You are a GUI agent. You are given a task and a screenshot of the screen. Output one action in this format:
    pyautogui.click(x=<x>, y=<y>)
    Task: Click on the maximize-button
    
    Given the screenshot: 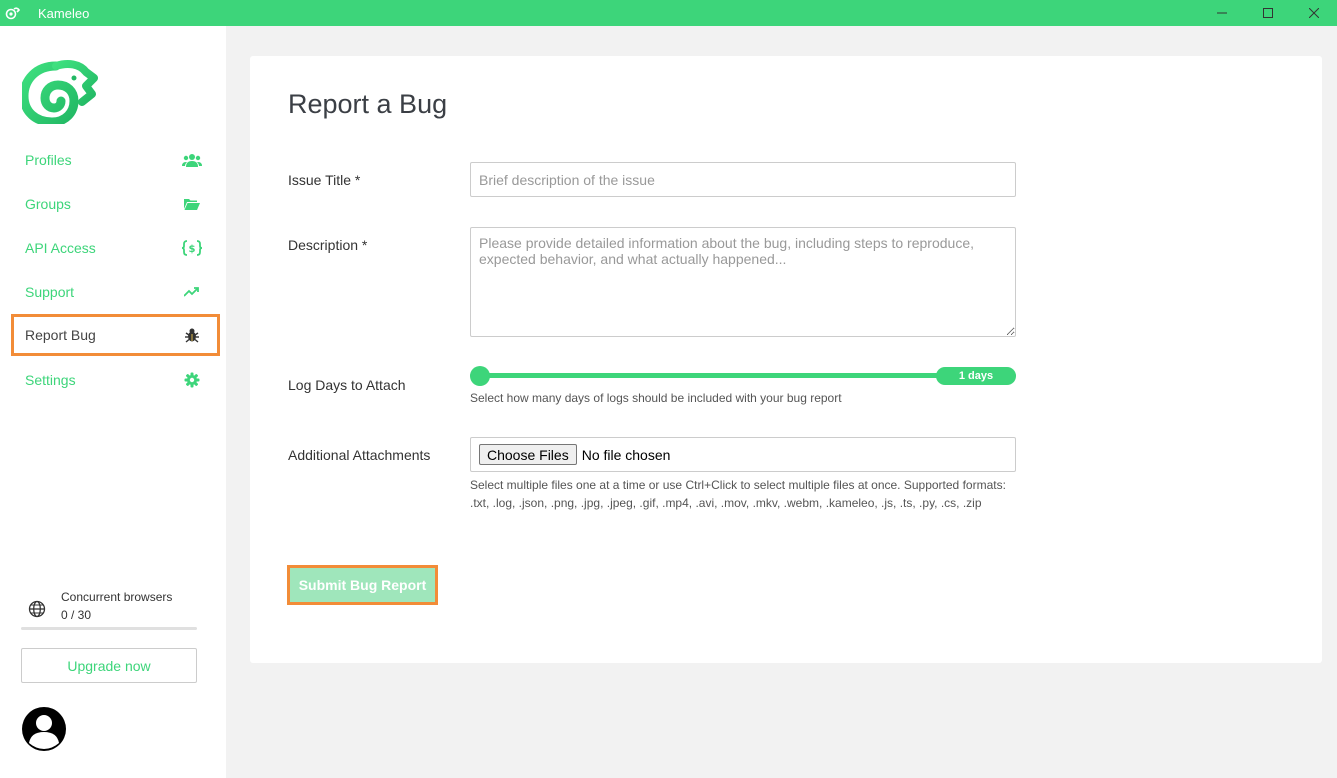 What is the action you would take?
    pyautogui.click(x=1268, y=13)
    